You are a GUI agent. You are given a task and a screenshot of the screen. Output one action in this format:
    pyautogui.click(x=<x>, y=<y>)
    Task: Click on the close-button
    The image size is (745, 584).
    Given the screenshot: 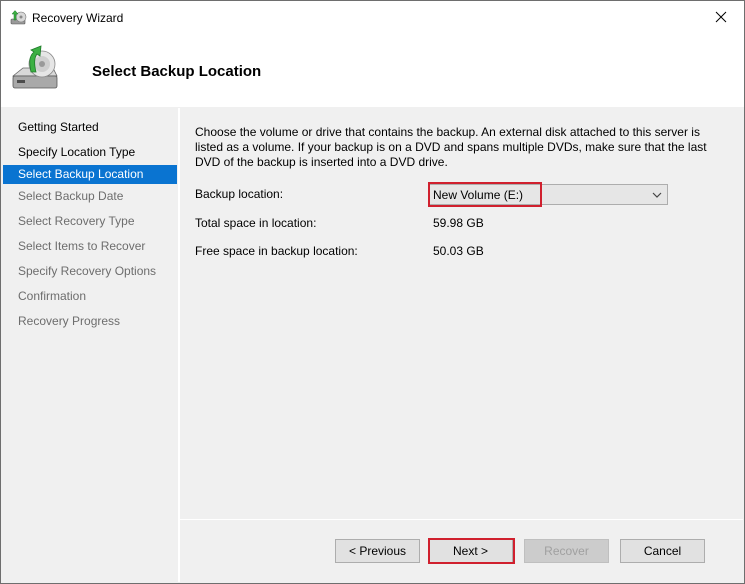 What is the action you would take?
    pyautogui.click(x=721, y=17)
    